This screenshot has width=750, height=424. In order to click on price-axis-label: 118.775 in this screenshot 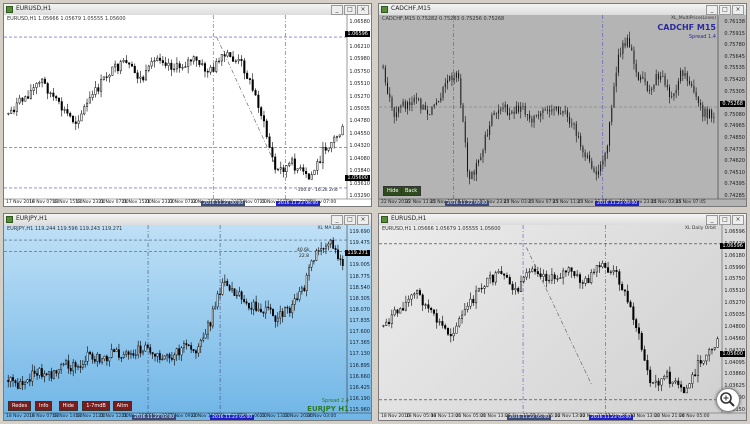, I will do `click(359, 276)`.